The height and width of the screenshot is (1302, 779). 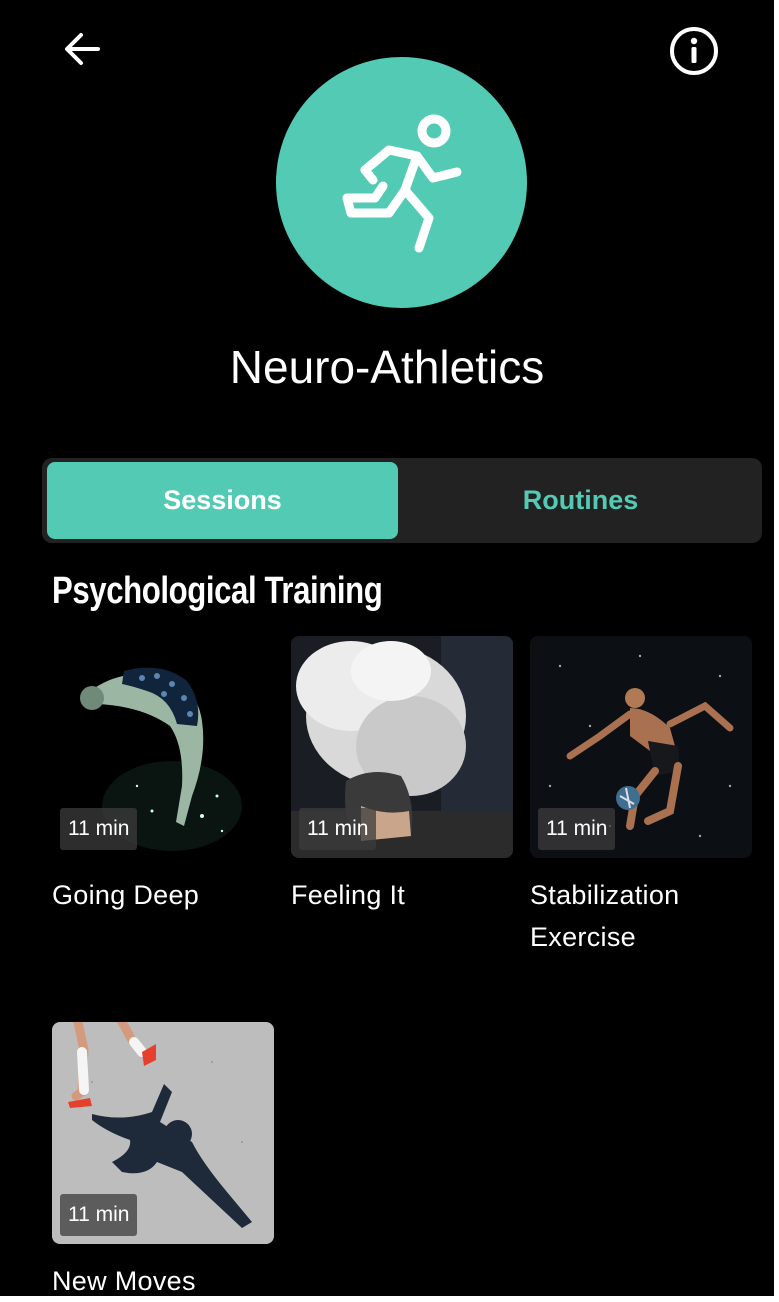 I want to click on session-card-new-moves: 11 min New Moves, so click(x=163, y=1159).